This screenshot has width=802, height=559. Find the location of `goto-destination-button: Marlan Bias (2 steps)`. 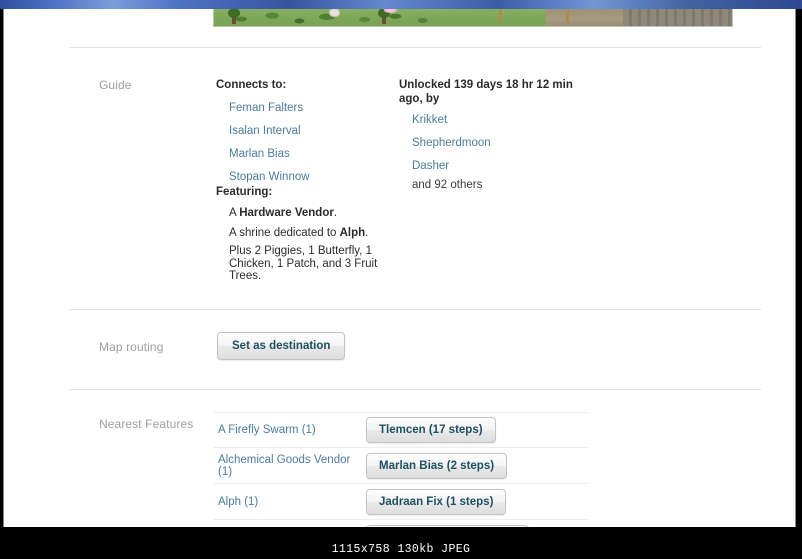

goto-destination-button: Marlan Bias (2 steps) is located at coordinates (437, 465).